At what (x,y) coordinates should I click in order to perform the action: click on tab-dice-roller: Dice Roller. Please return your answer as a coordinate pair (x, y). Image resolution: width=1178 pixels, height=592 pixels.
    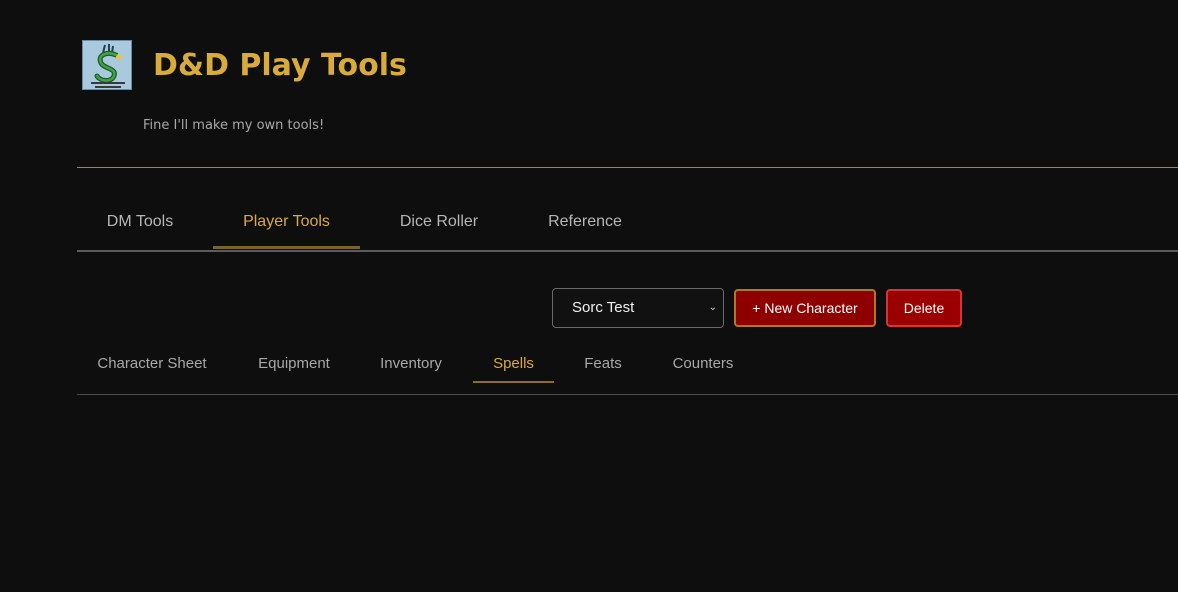
    Looking at the image, I should click on (439, 222).